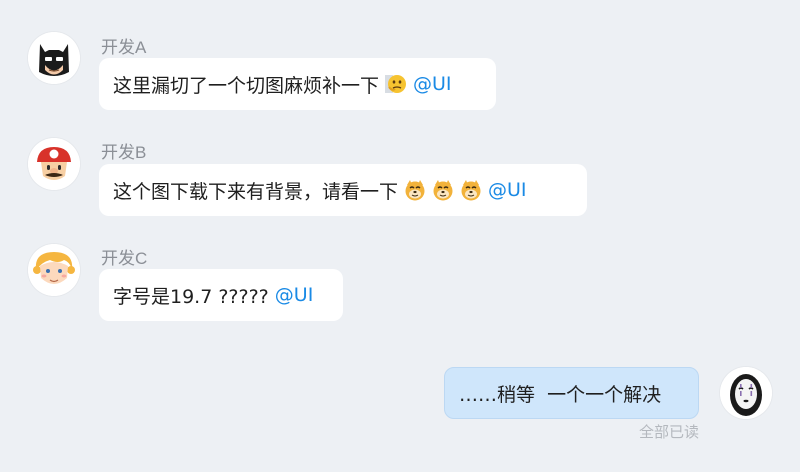 The height and width of the screenshot is (472, 800). What do you see at coordinates (124, 47) in the screenshot?
I see `sender-name: 开发A` at bounding box center [124, 47].